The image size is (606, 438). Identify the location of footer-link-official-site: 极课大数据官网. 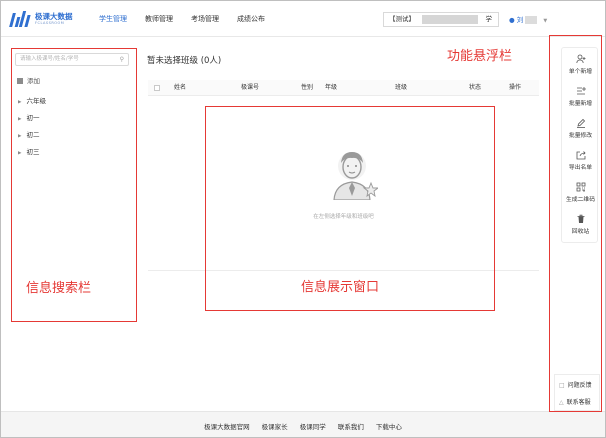
(227, 427).